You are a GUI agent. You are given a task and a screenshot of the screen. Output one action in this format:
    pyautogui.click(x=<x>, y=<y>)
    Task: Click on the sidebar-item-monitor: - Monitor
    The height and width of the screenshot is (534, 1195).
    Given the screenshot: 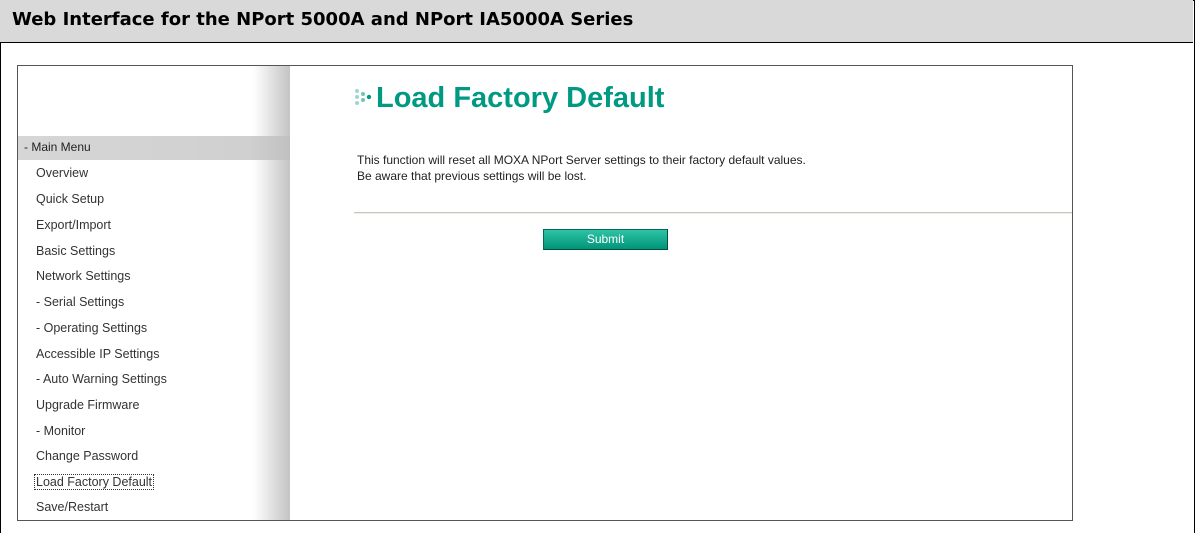 What is the action you would take?
    pyautogui.click(x=60, y=431)
    